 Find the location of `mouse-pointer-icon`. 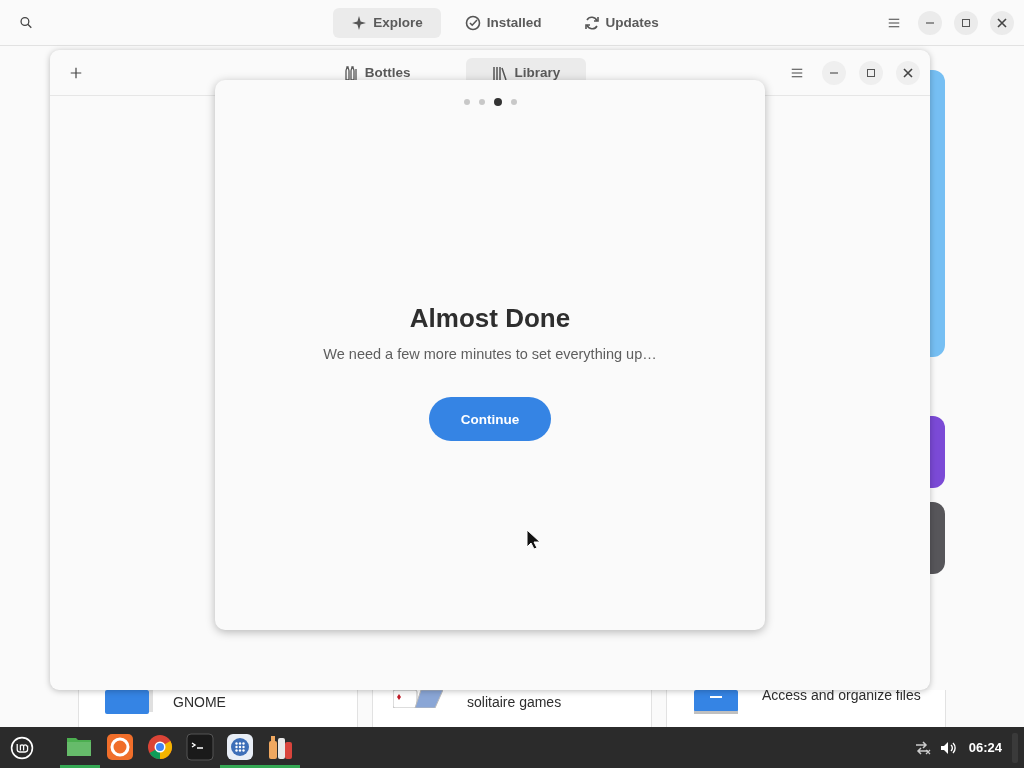

mouse-pointer-icon is located at coordinates (534, 540).